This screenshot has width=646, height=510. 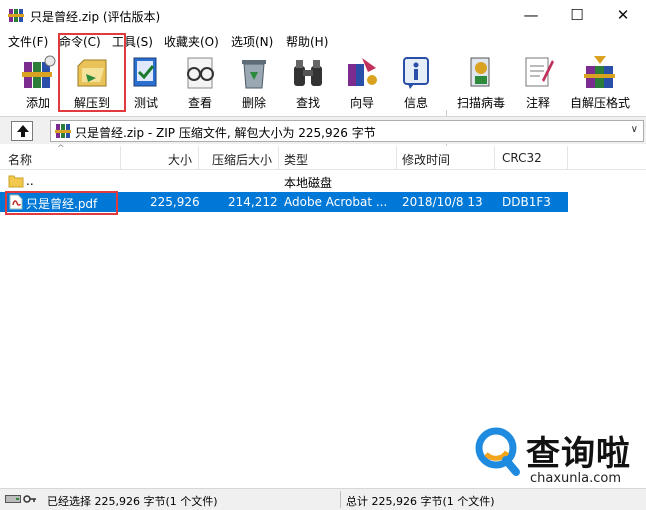 I want to click on add-books-icon, so click(x=39, y=71).